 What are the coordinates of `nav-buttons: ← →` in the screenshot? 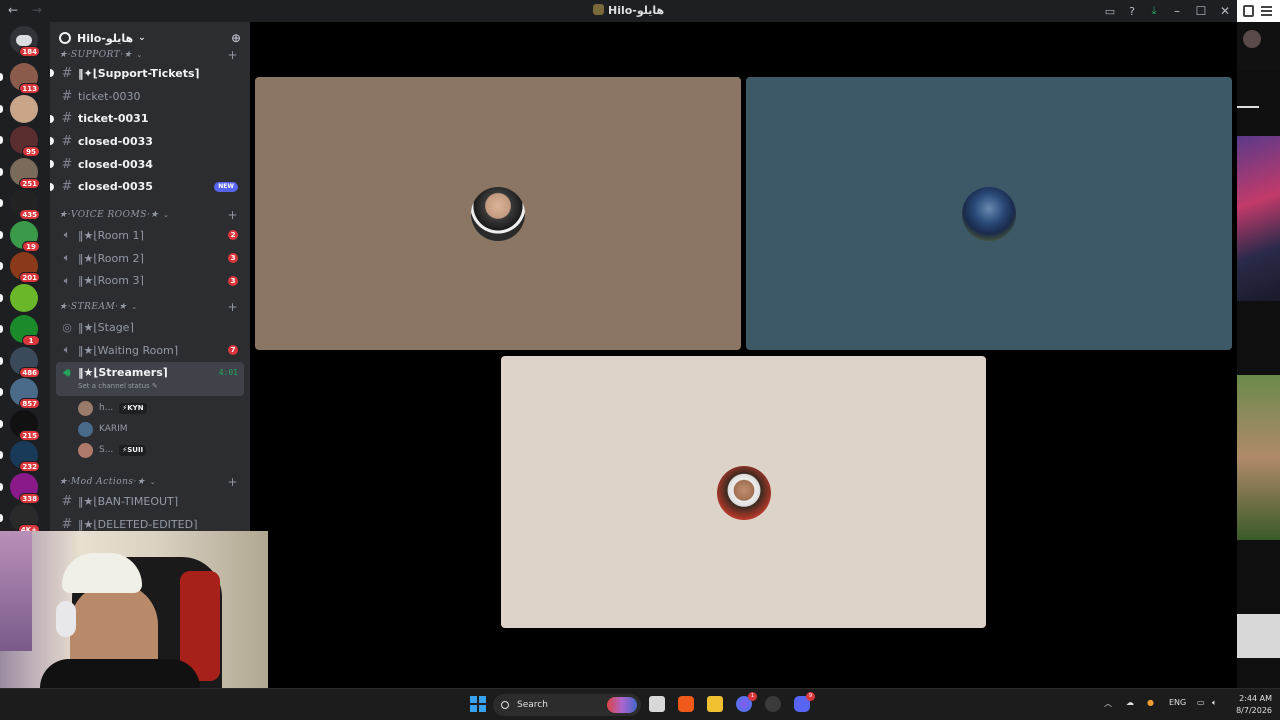 It's located at (30, 10).